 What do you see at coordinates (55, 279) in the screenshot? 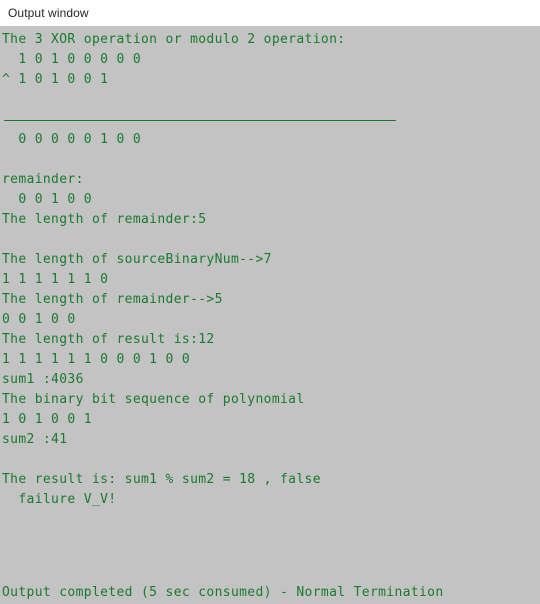
I see `console-line: 1 1 1 1 1 1 0` at bounding box center [55, 279].